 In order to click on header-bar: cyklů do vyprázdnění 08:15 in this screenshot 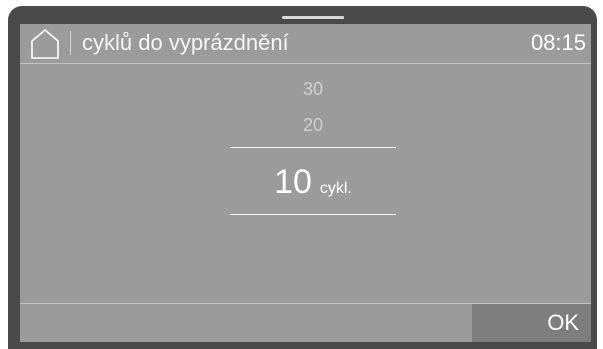, I will do `click(305, 44)`.